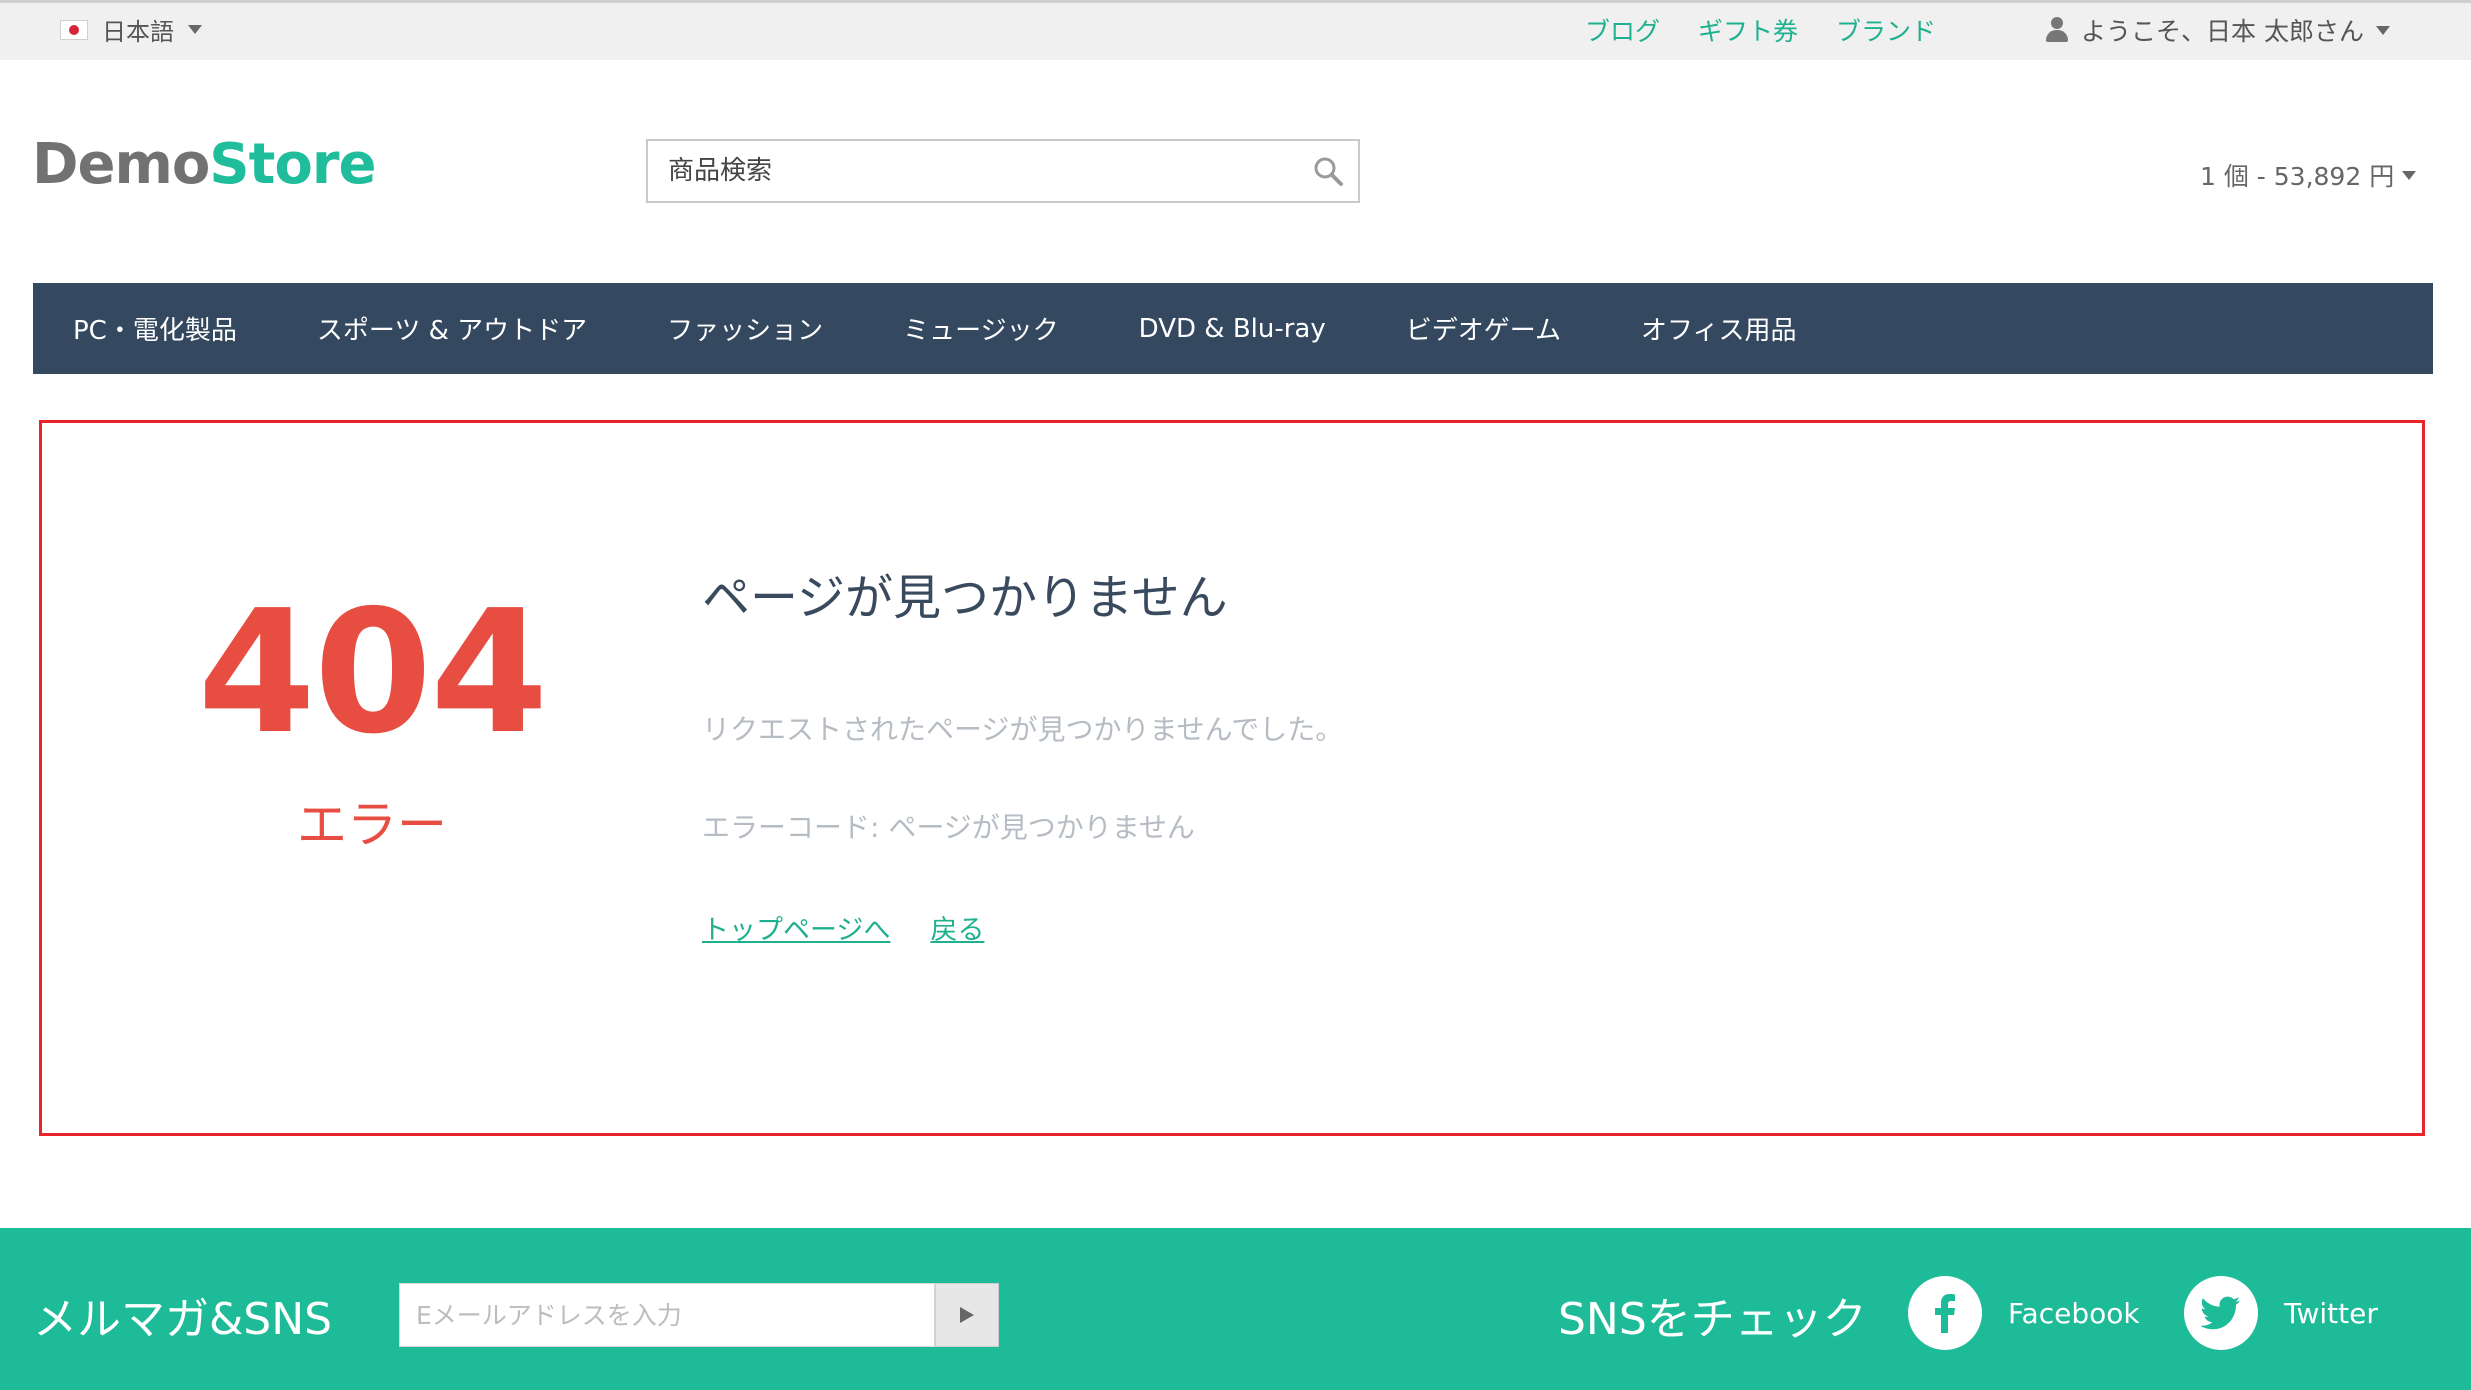 This screenshot has width=2471, height=1390. I want to click on facebook-link: Facebook, so click(2024, 1313).